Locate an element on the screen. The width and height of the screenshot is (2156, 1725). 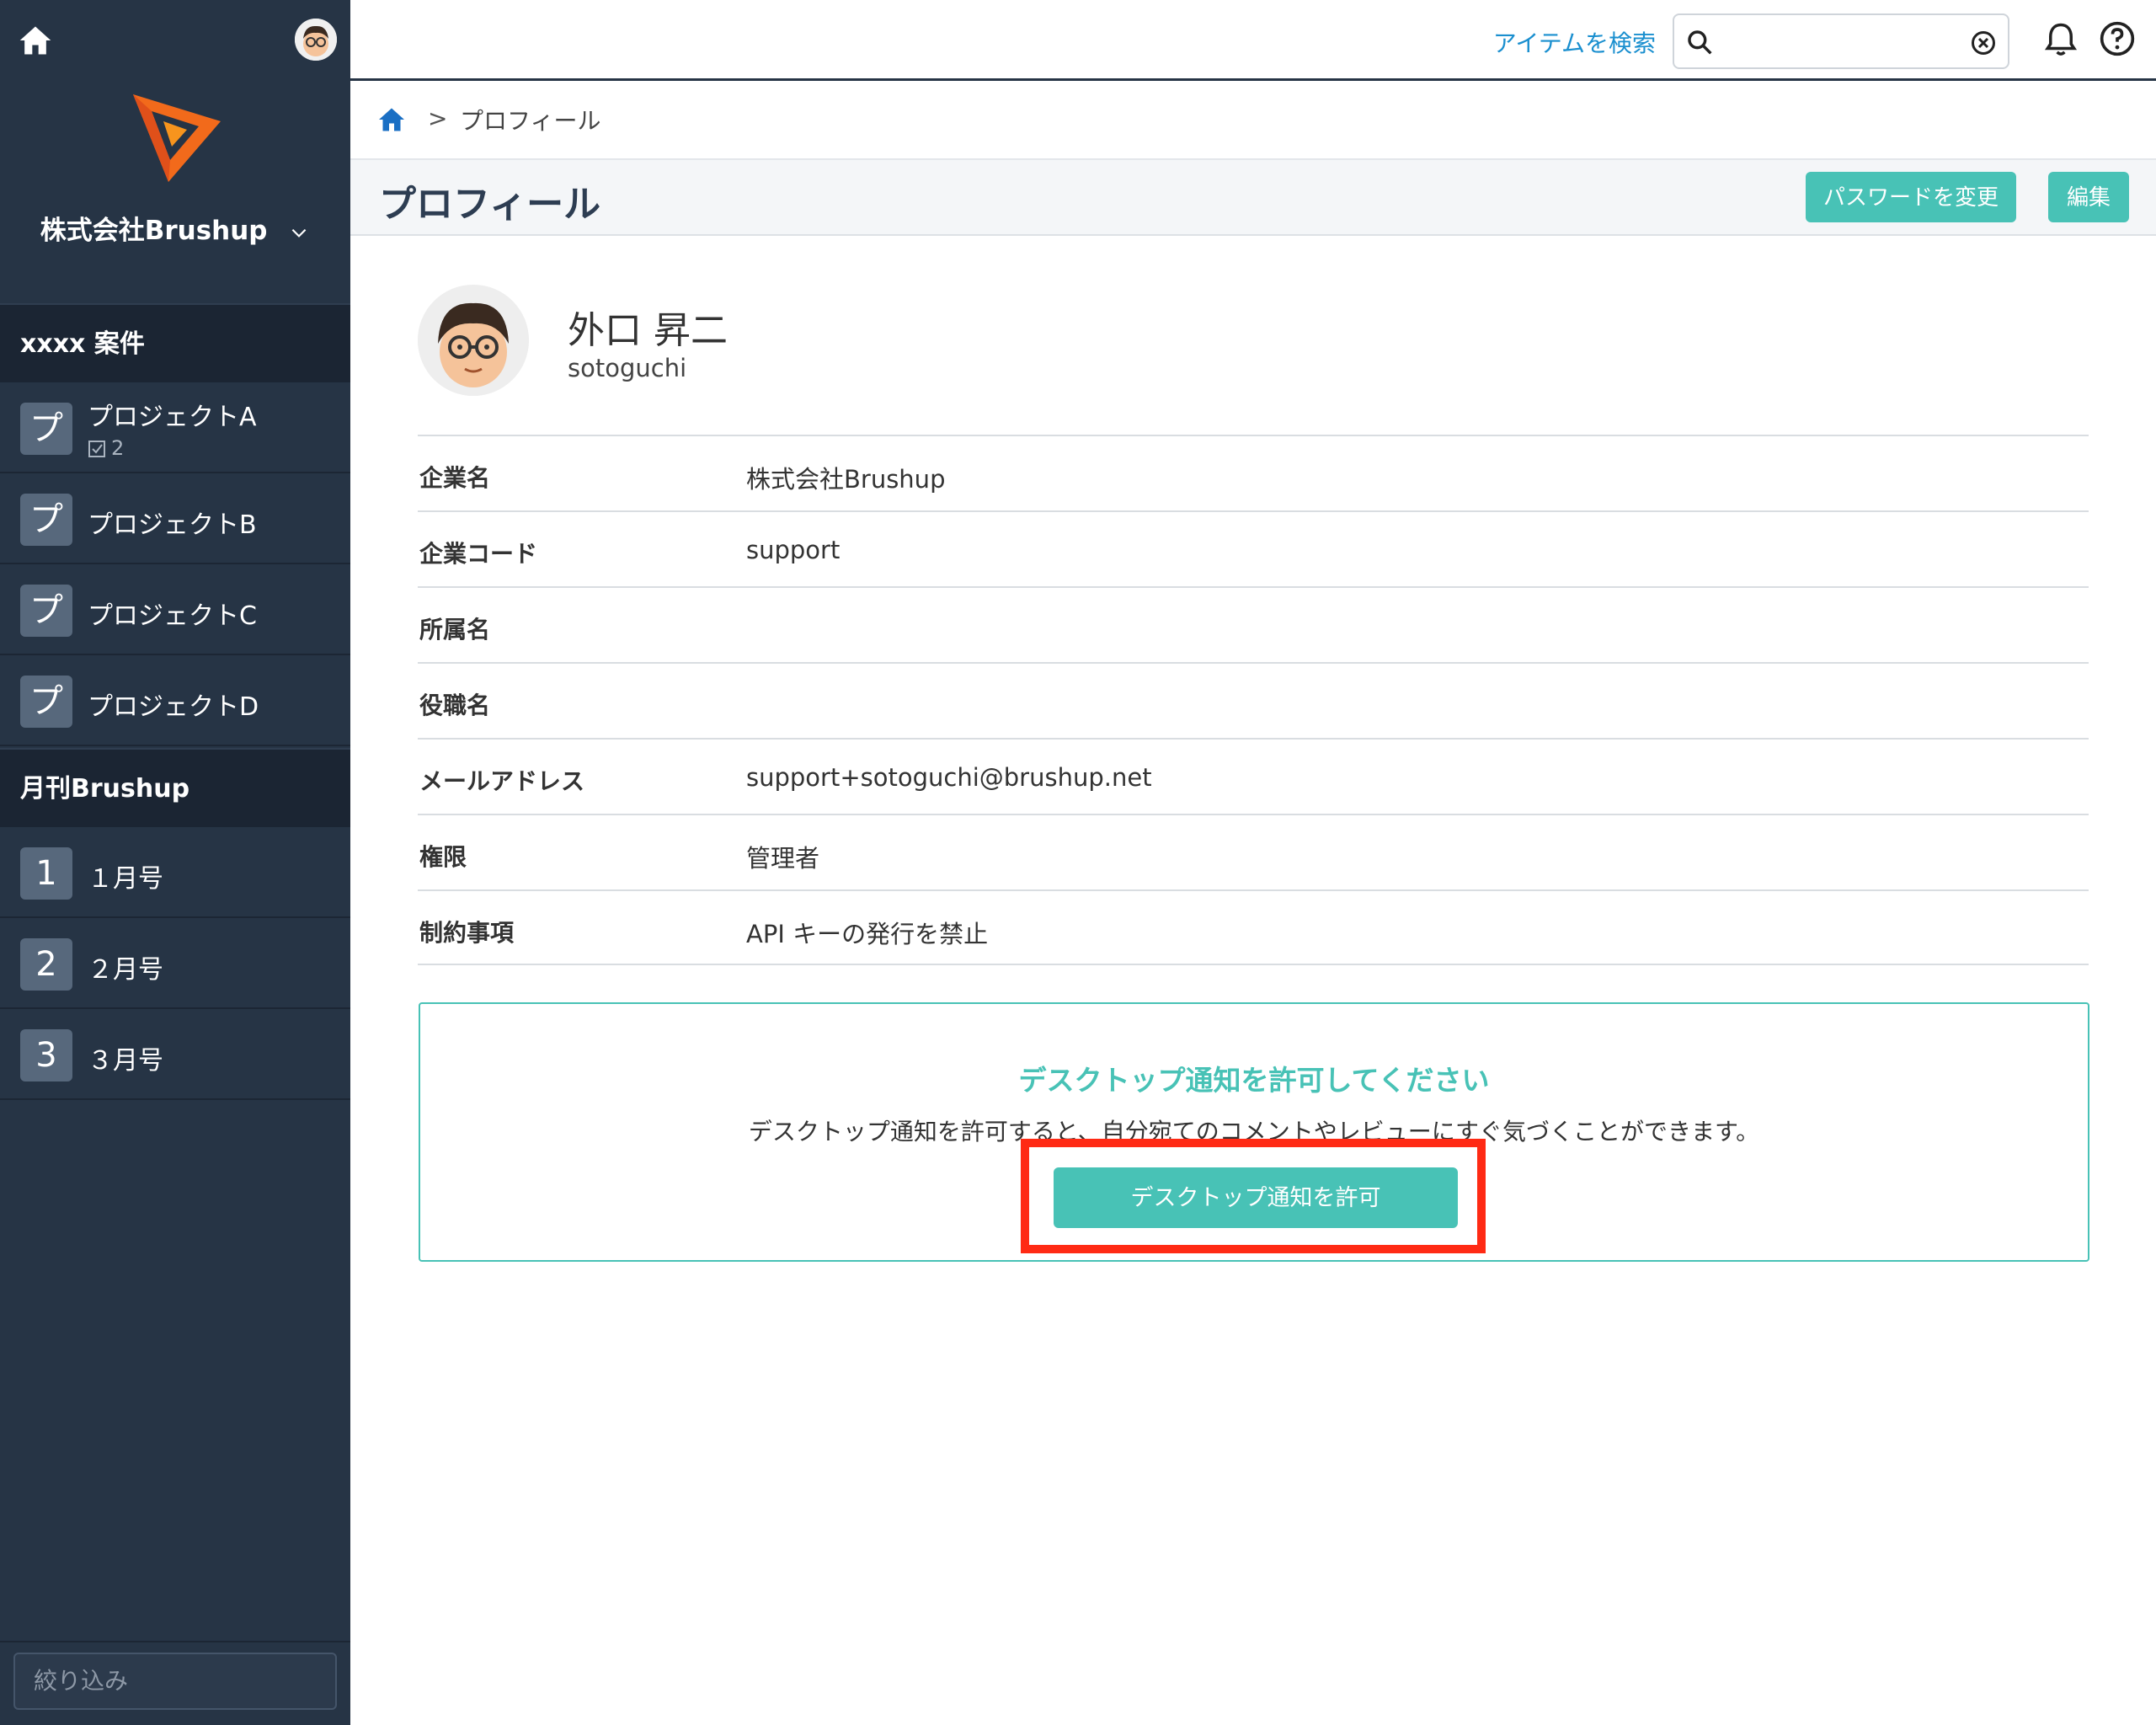
issue-badge: 3 is located at coordinates (46, 1055).